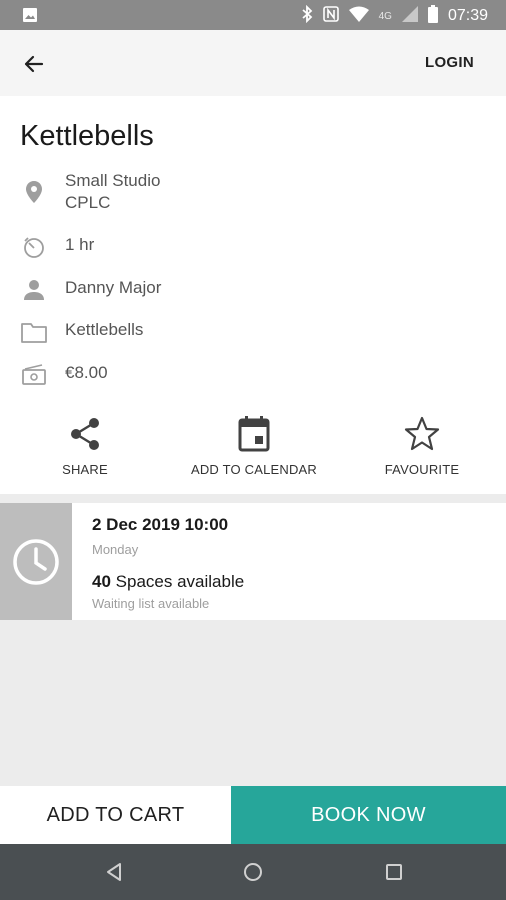 The image size is (506, 900). I want to click on action-row: SHARE ADD TO CALENDAR FAVOURITE, so click(253, 449).